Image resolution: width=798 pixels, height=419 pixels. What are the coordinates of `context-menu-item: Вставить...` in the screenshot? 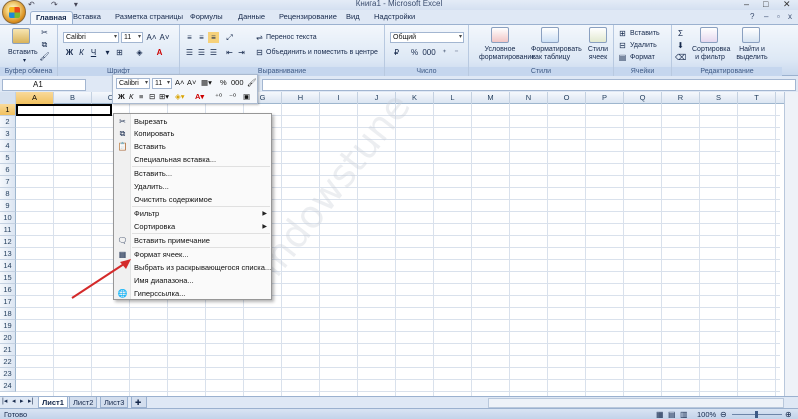 It's located at (201, 174).